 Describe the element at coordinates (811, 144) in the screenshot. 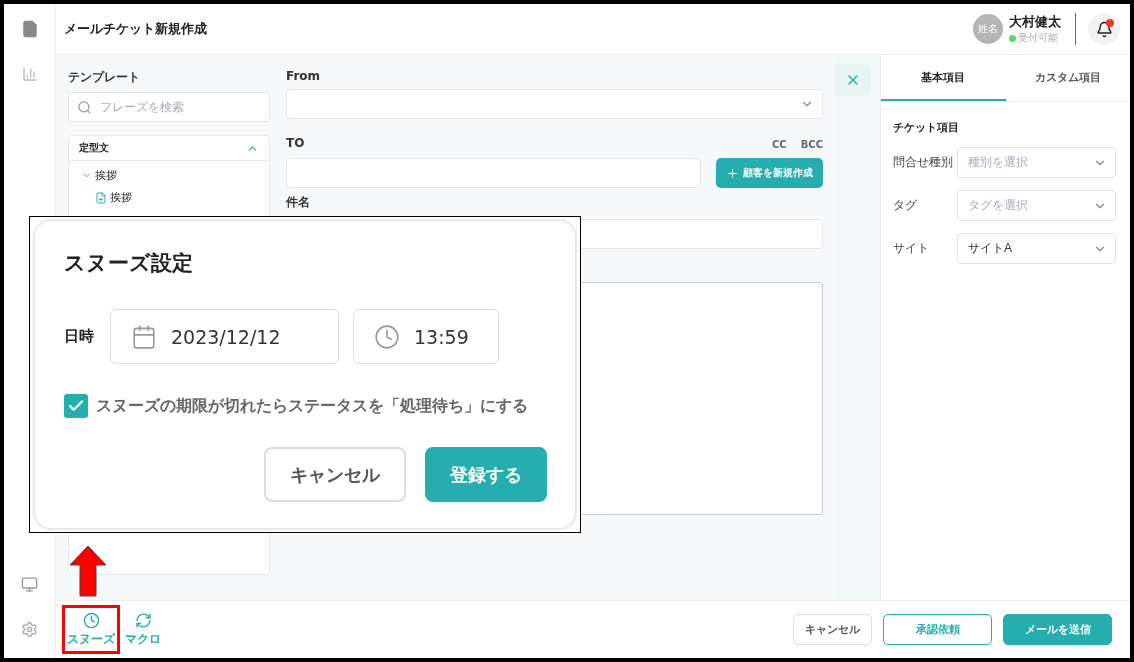

I see `bcc-link: BCC` at that location.